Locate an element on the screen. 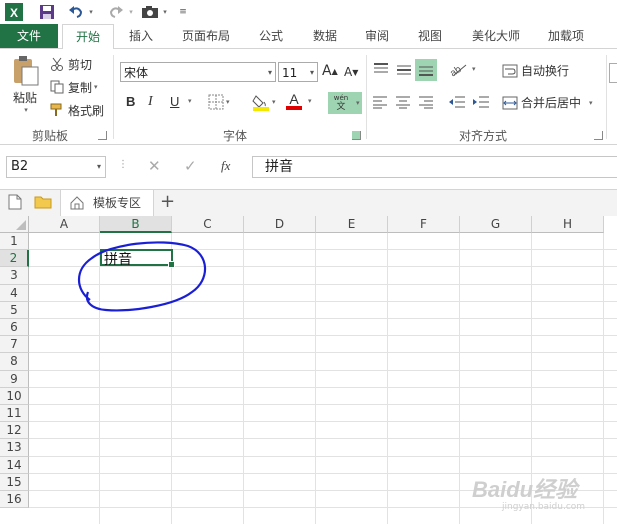 Image resolution: width=617 pixels, height=524 pixels. cancel-icon: ✕ is located at coordinates (154, 166).